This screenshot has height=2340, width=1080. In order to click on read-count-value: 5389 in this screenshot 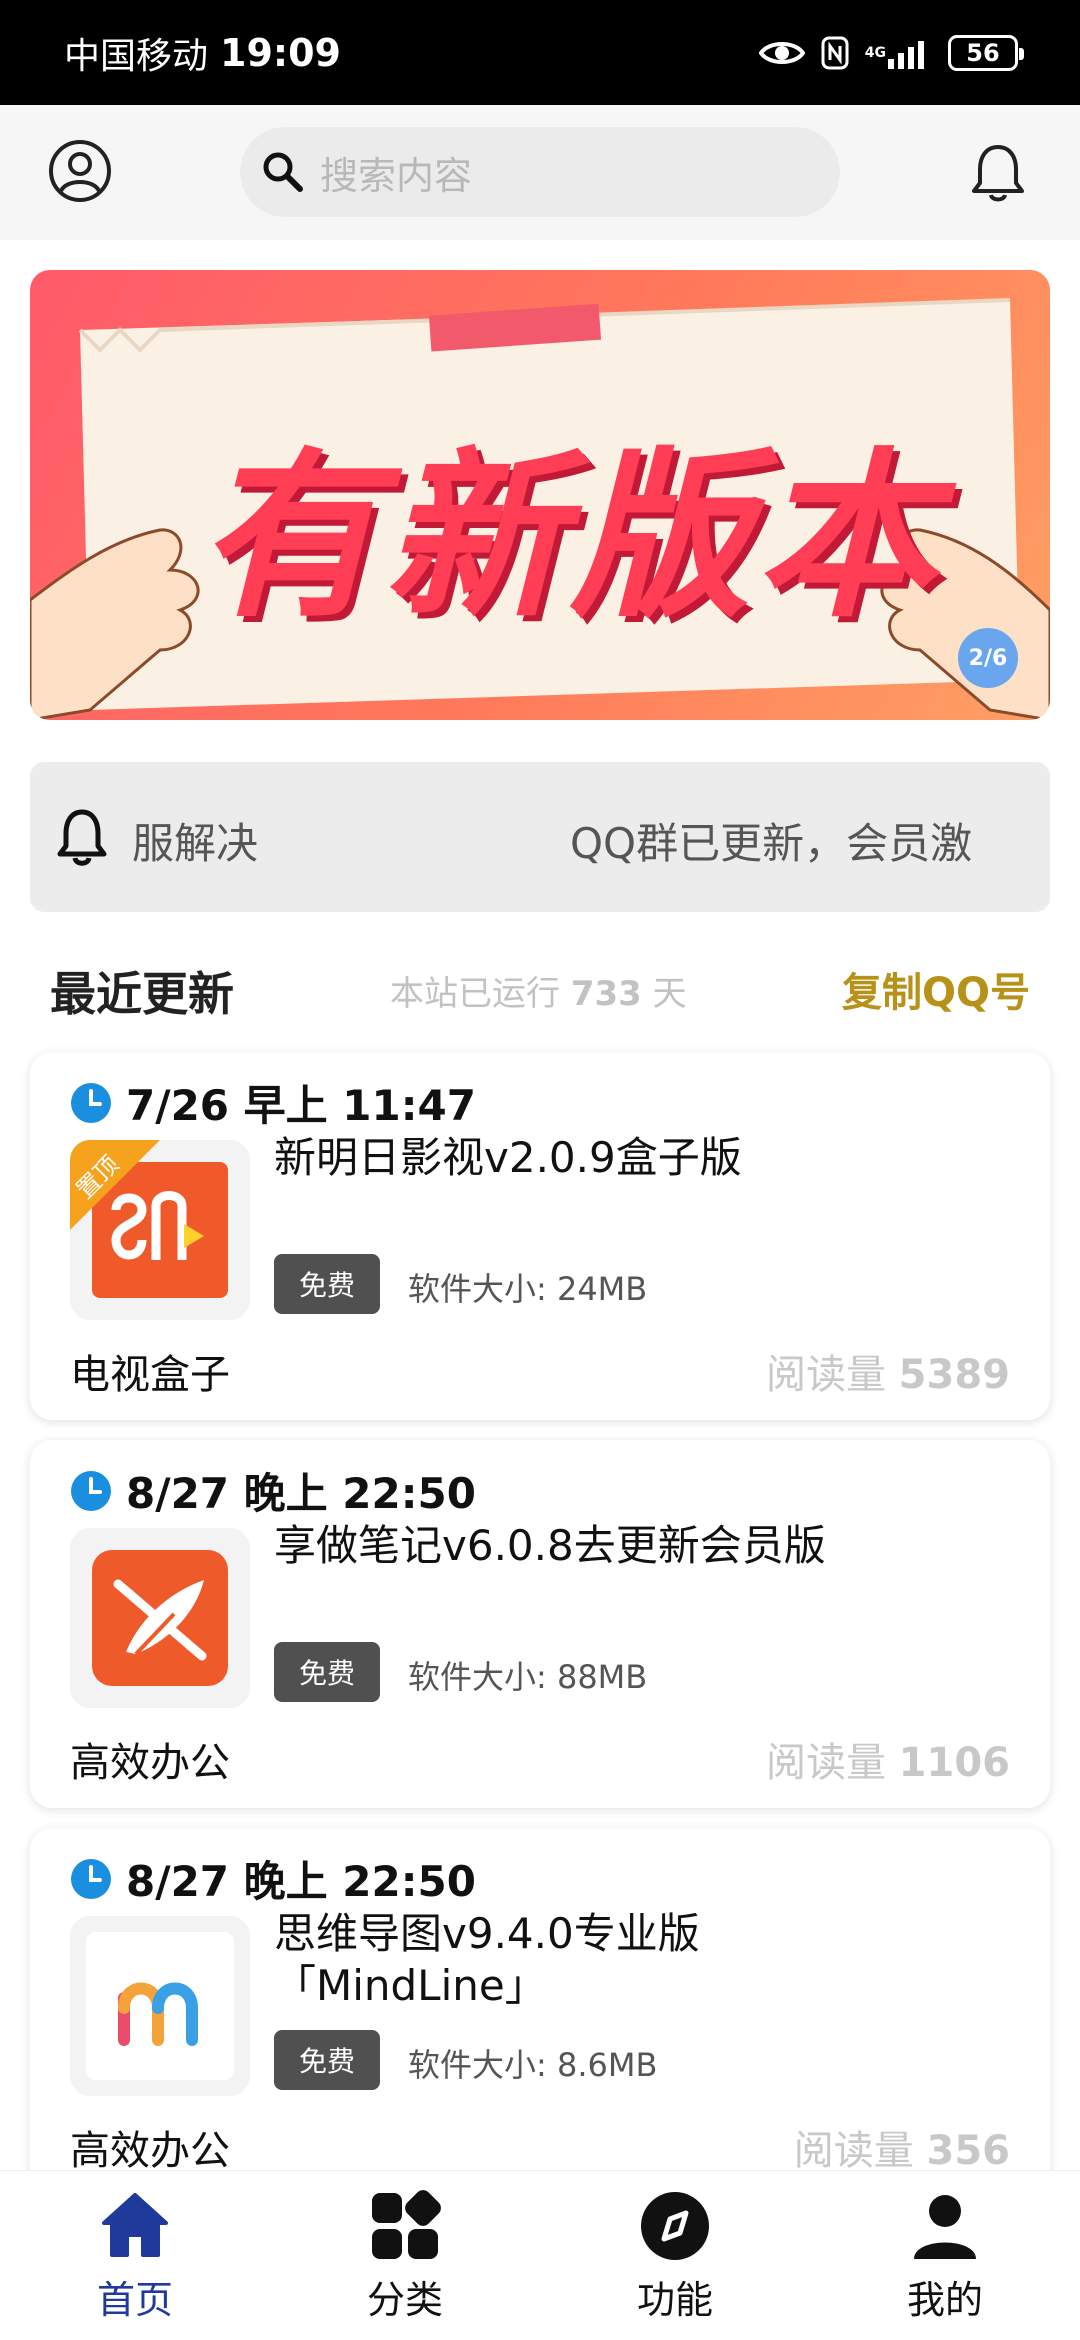, I will do `click(954, 1375)`.